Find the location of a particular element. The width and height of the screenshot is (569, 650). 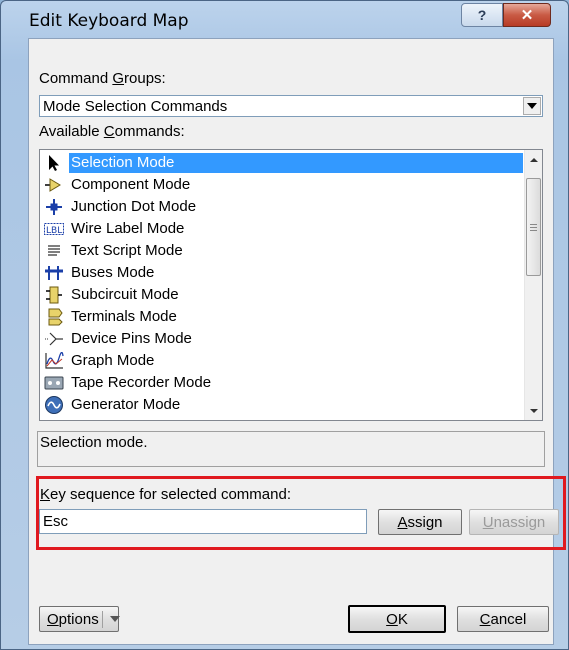

junction-dot-icon is located at coordinates (54, 207).